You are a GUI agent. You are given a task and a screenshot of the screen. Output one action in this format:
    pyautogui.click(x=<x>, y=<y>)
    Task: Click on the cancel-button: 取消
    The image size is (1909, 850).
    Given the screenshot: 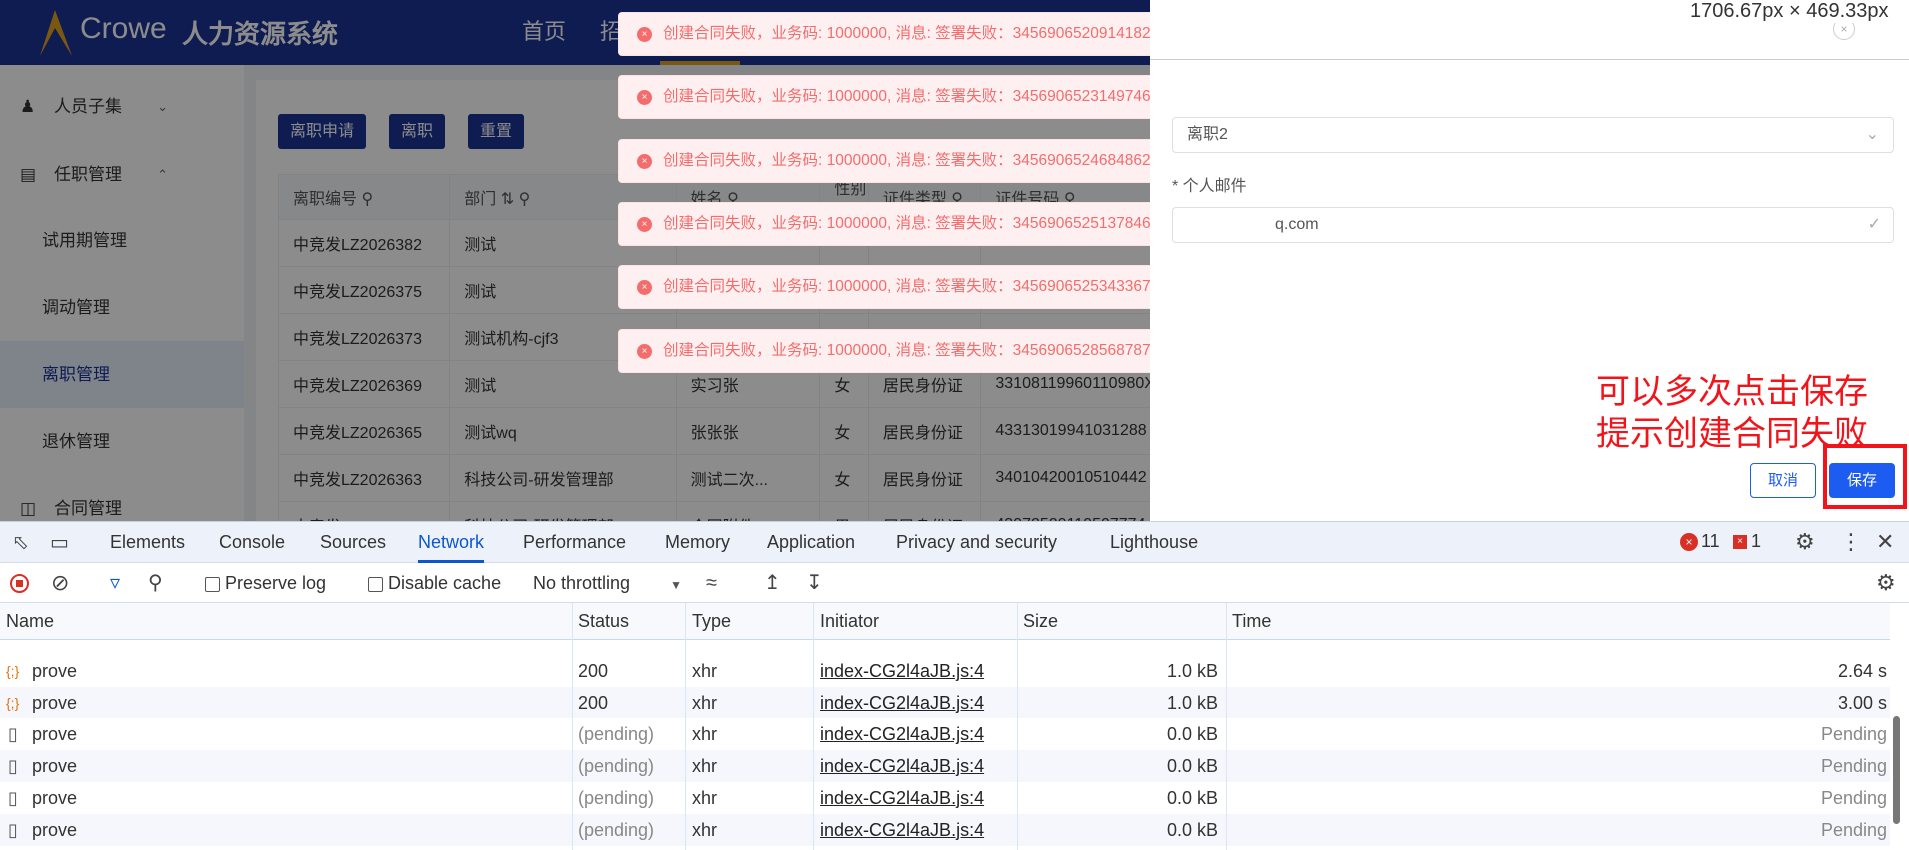 What is the action you would take?
    pyautogui.click(x=1783, y=480)
    